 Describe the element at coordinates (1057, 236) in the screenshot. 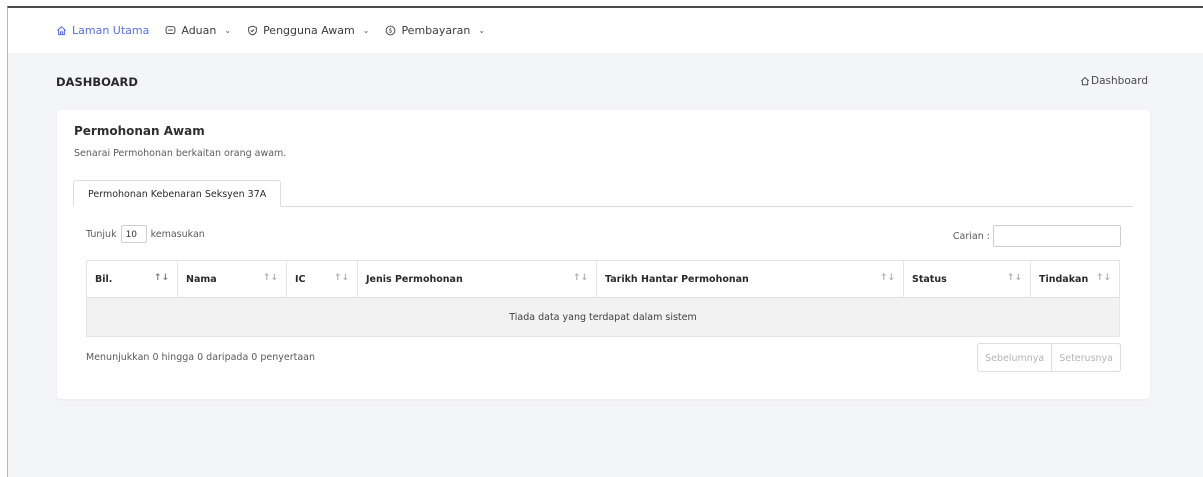

I see `search-input` at that location.